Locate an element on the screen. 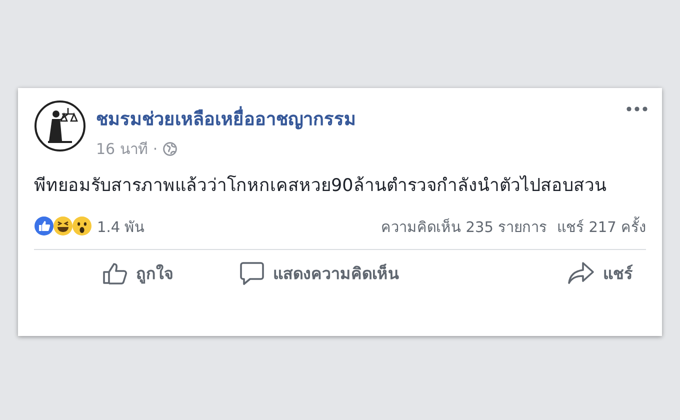 The width and height of the screenshot is (680, 420). reaction-count: 1.4 พัน is located at coordinates (239, 226).